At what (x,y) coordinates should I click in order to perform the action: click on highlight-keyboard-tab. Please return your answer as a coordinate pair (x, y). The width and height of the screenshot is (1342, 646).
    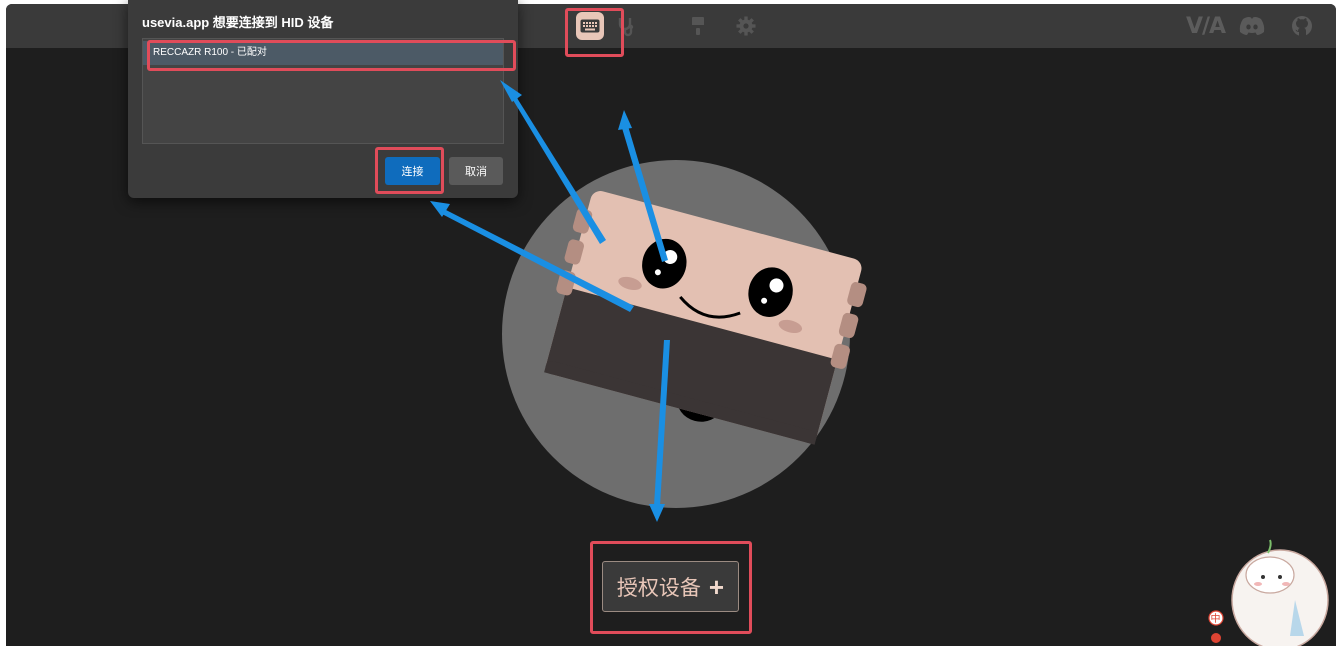
    Looking at the image, I should click on (594, 32).